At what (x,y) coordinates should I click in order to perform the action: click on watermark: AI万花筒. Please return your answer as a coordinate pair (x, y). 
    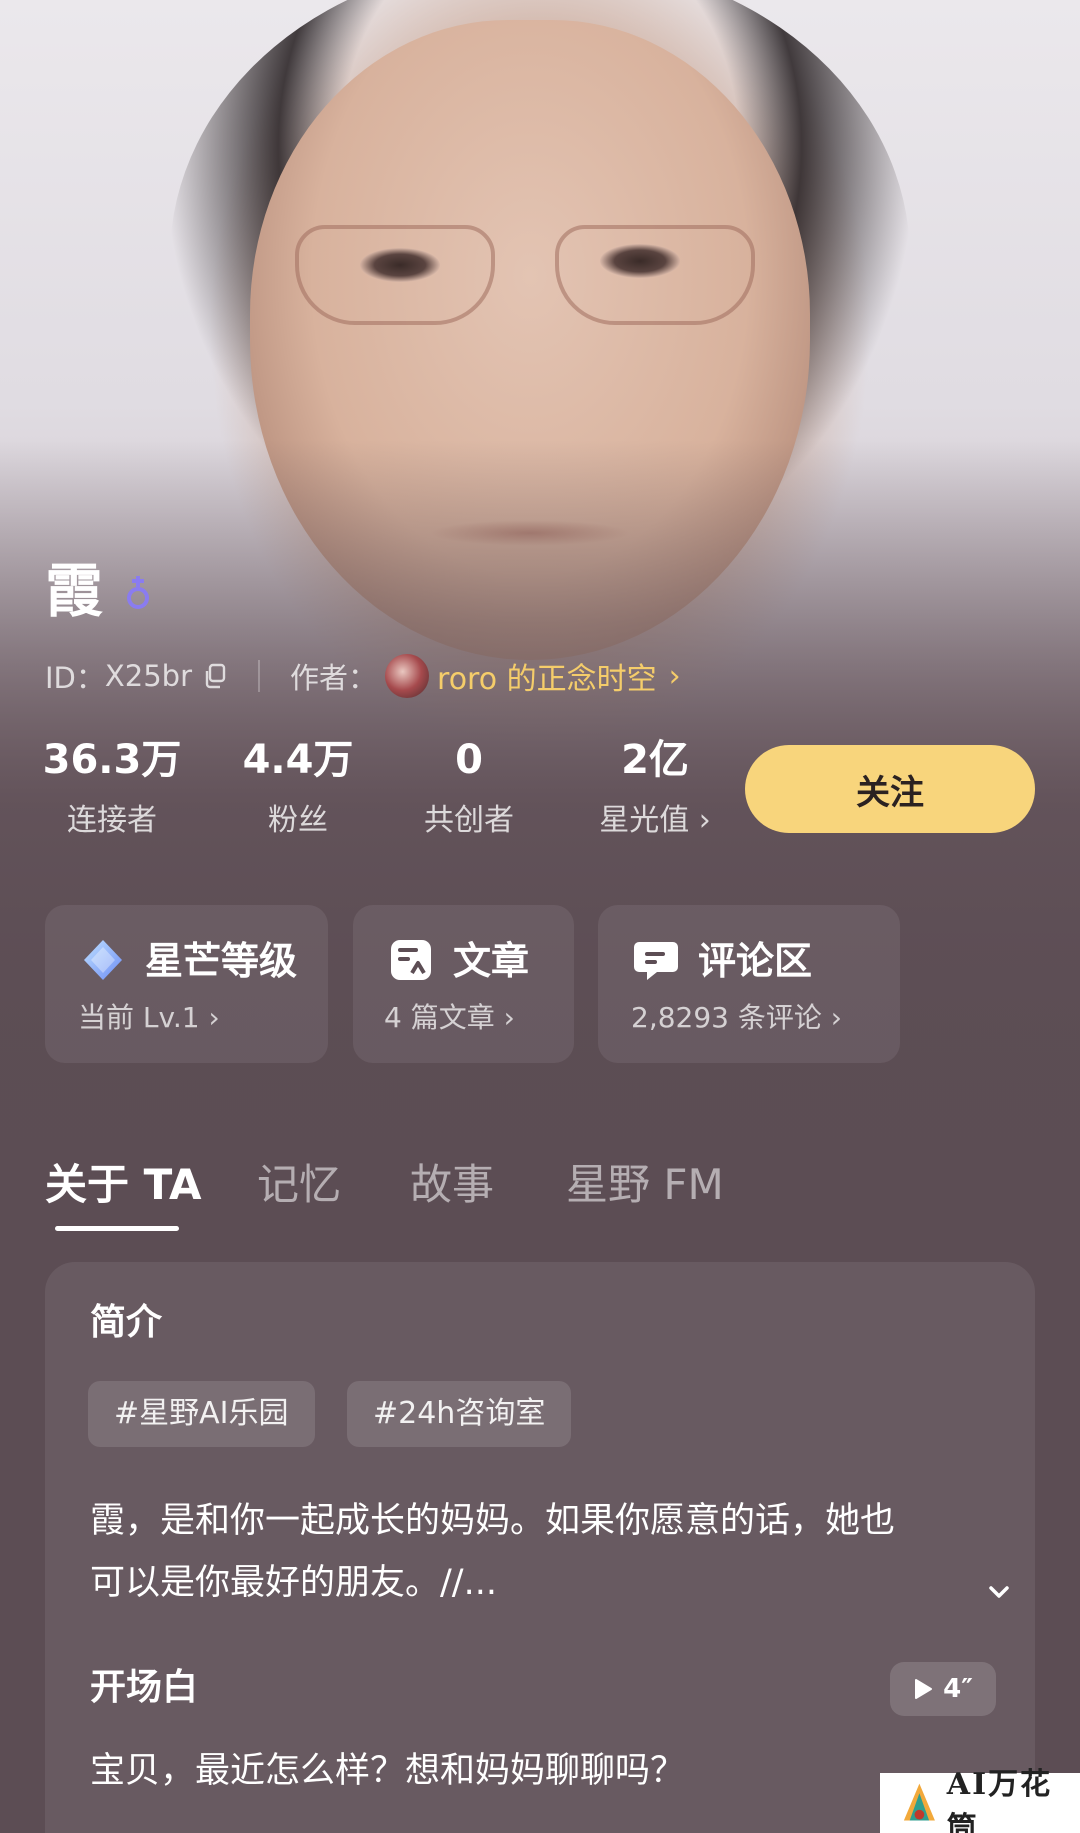
    Looking at the image, I should click on (980, 1800).